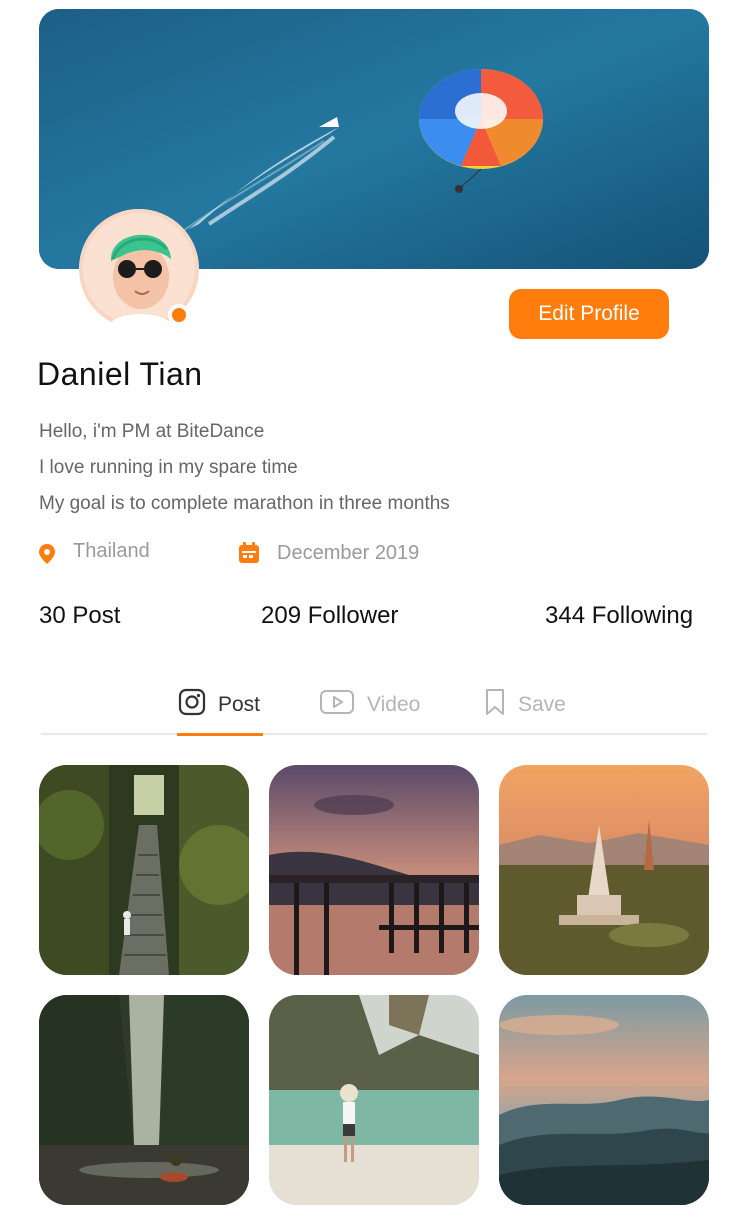  I want to click on posts-count: 30 Post, so click(79, 616).